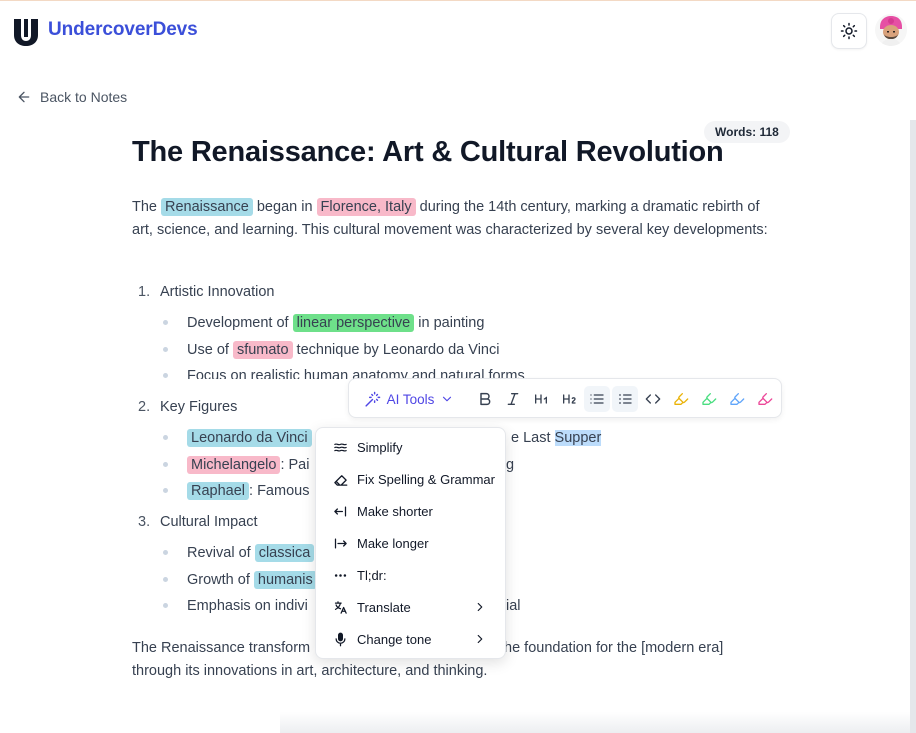 This screenshot has height=733, width=916. I want to click on eraser-icon, so click(340, 480).